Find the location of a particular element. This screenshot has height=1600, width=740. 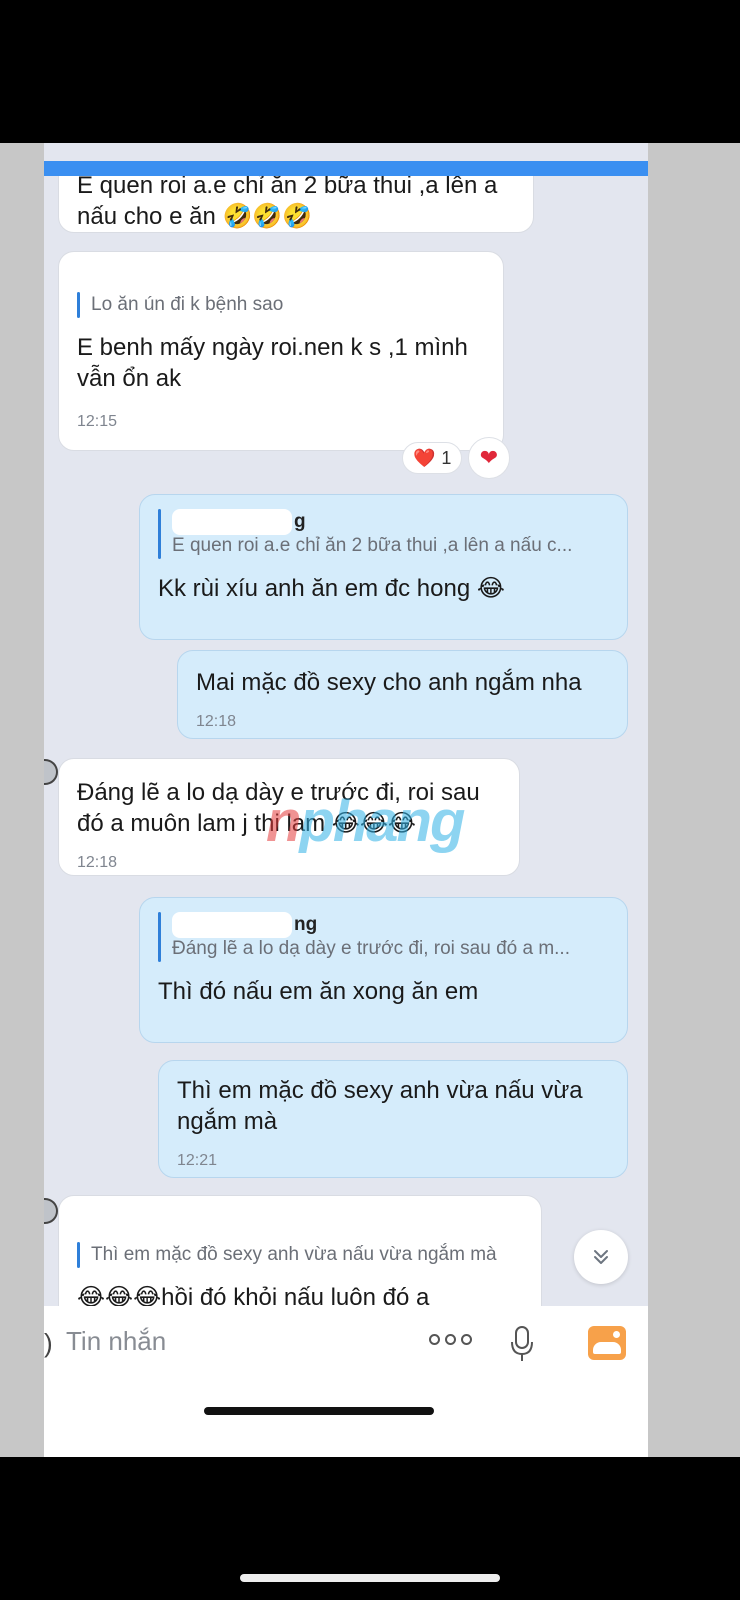

heart-icon: ❤️ is located at coordinates (424, 458).